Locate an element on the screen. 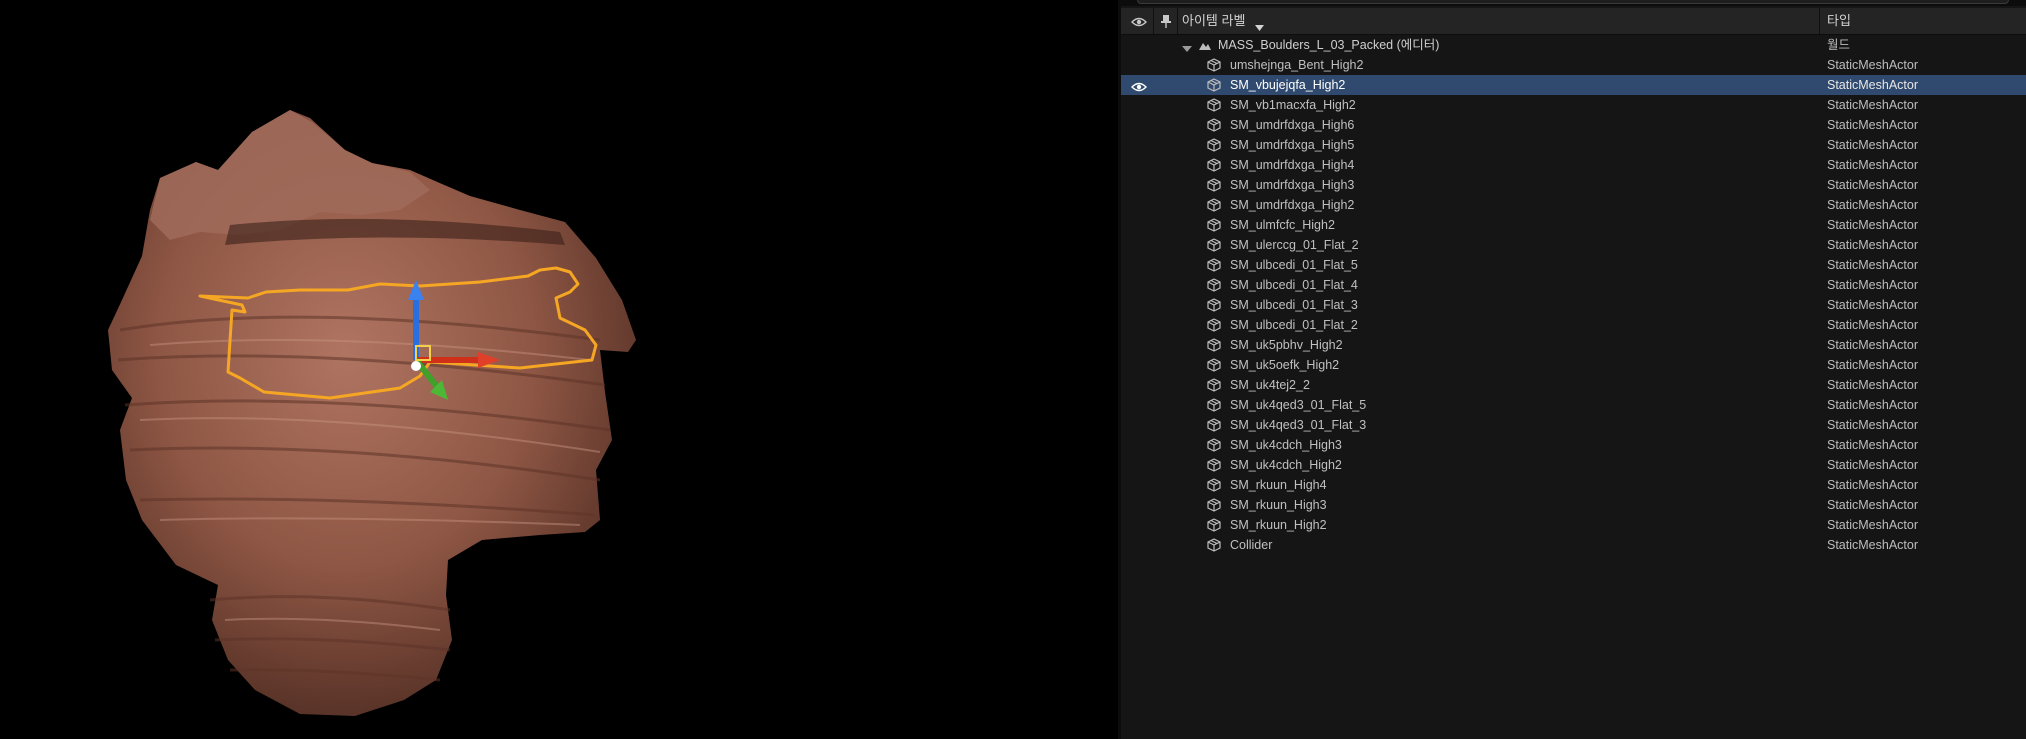  actor-label: SM_ulerccg_01_Flat_2 is located at coordinates (1294, 245).